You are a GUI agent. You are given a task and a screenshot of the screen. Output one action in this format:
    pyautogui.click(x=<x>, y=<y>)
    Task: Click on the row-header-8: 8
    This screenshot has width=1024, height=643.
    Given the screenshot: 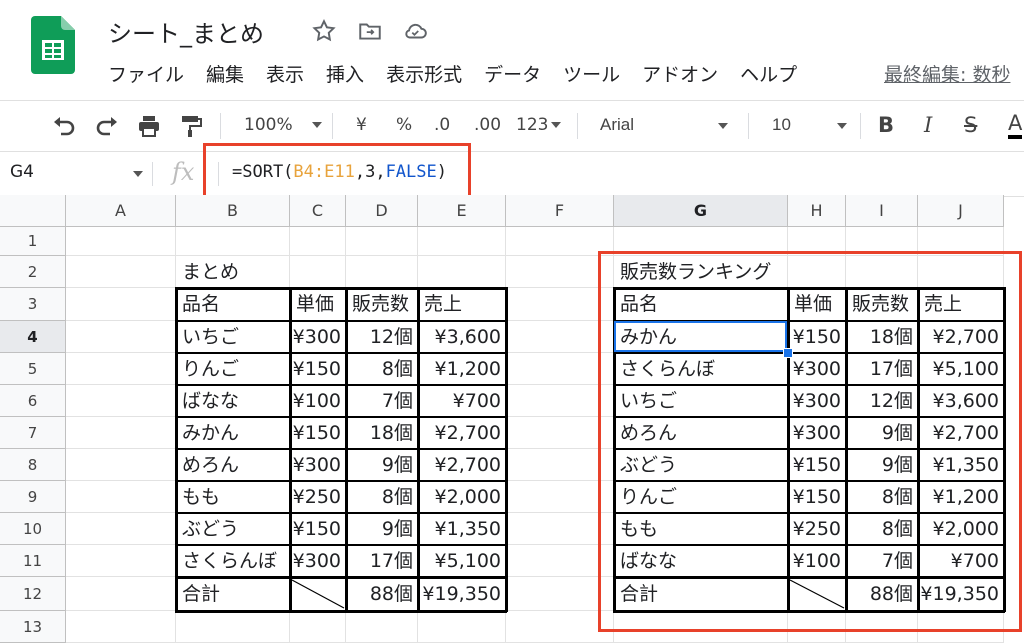 What is the action you would take?
    pyautogui.click(x=33, y=465)
    